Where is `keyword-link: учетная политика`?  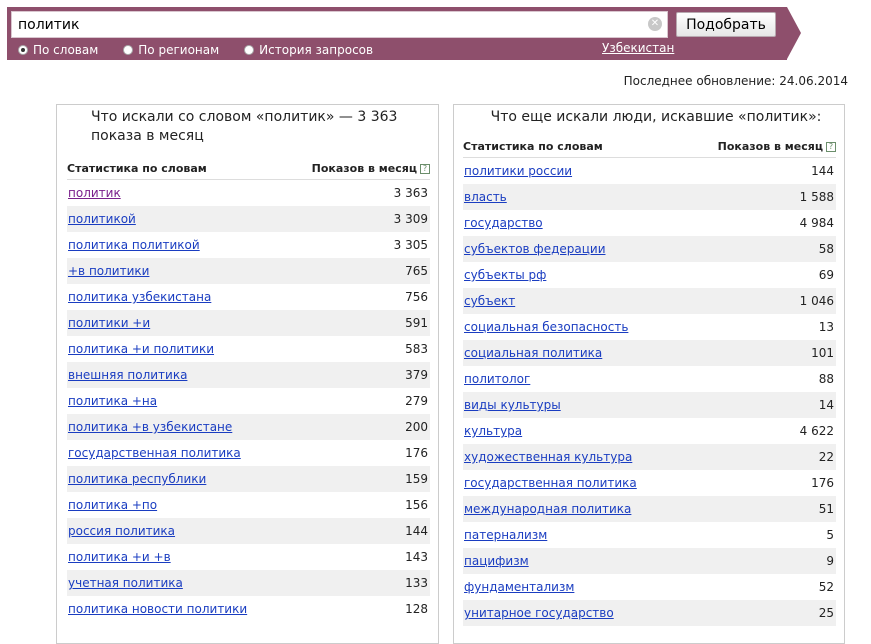 keyword-link: учетная политика is located at coordinates (125, 583).